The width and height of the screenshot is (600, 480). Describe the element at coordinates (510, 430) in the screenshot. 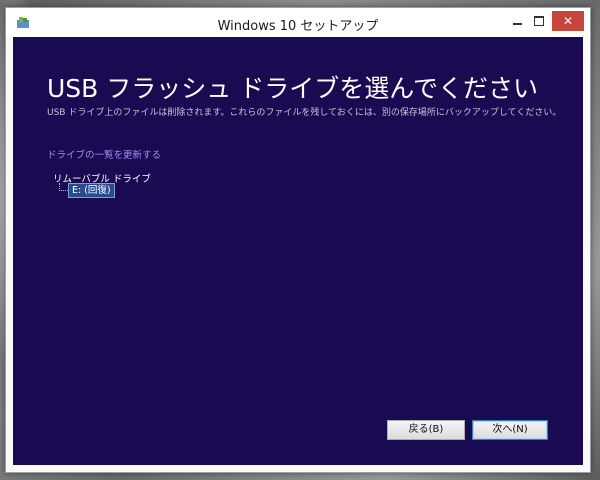

I see `next-button: 次へ(N)` at that location.